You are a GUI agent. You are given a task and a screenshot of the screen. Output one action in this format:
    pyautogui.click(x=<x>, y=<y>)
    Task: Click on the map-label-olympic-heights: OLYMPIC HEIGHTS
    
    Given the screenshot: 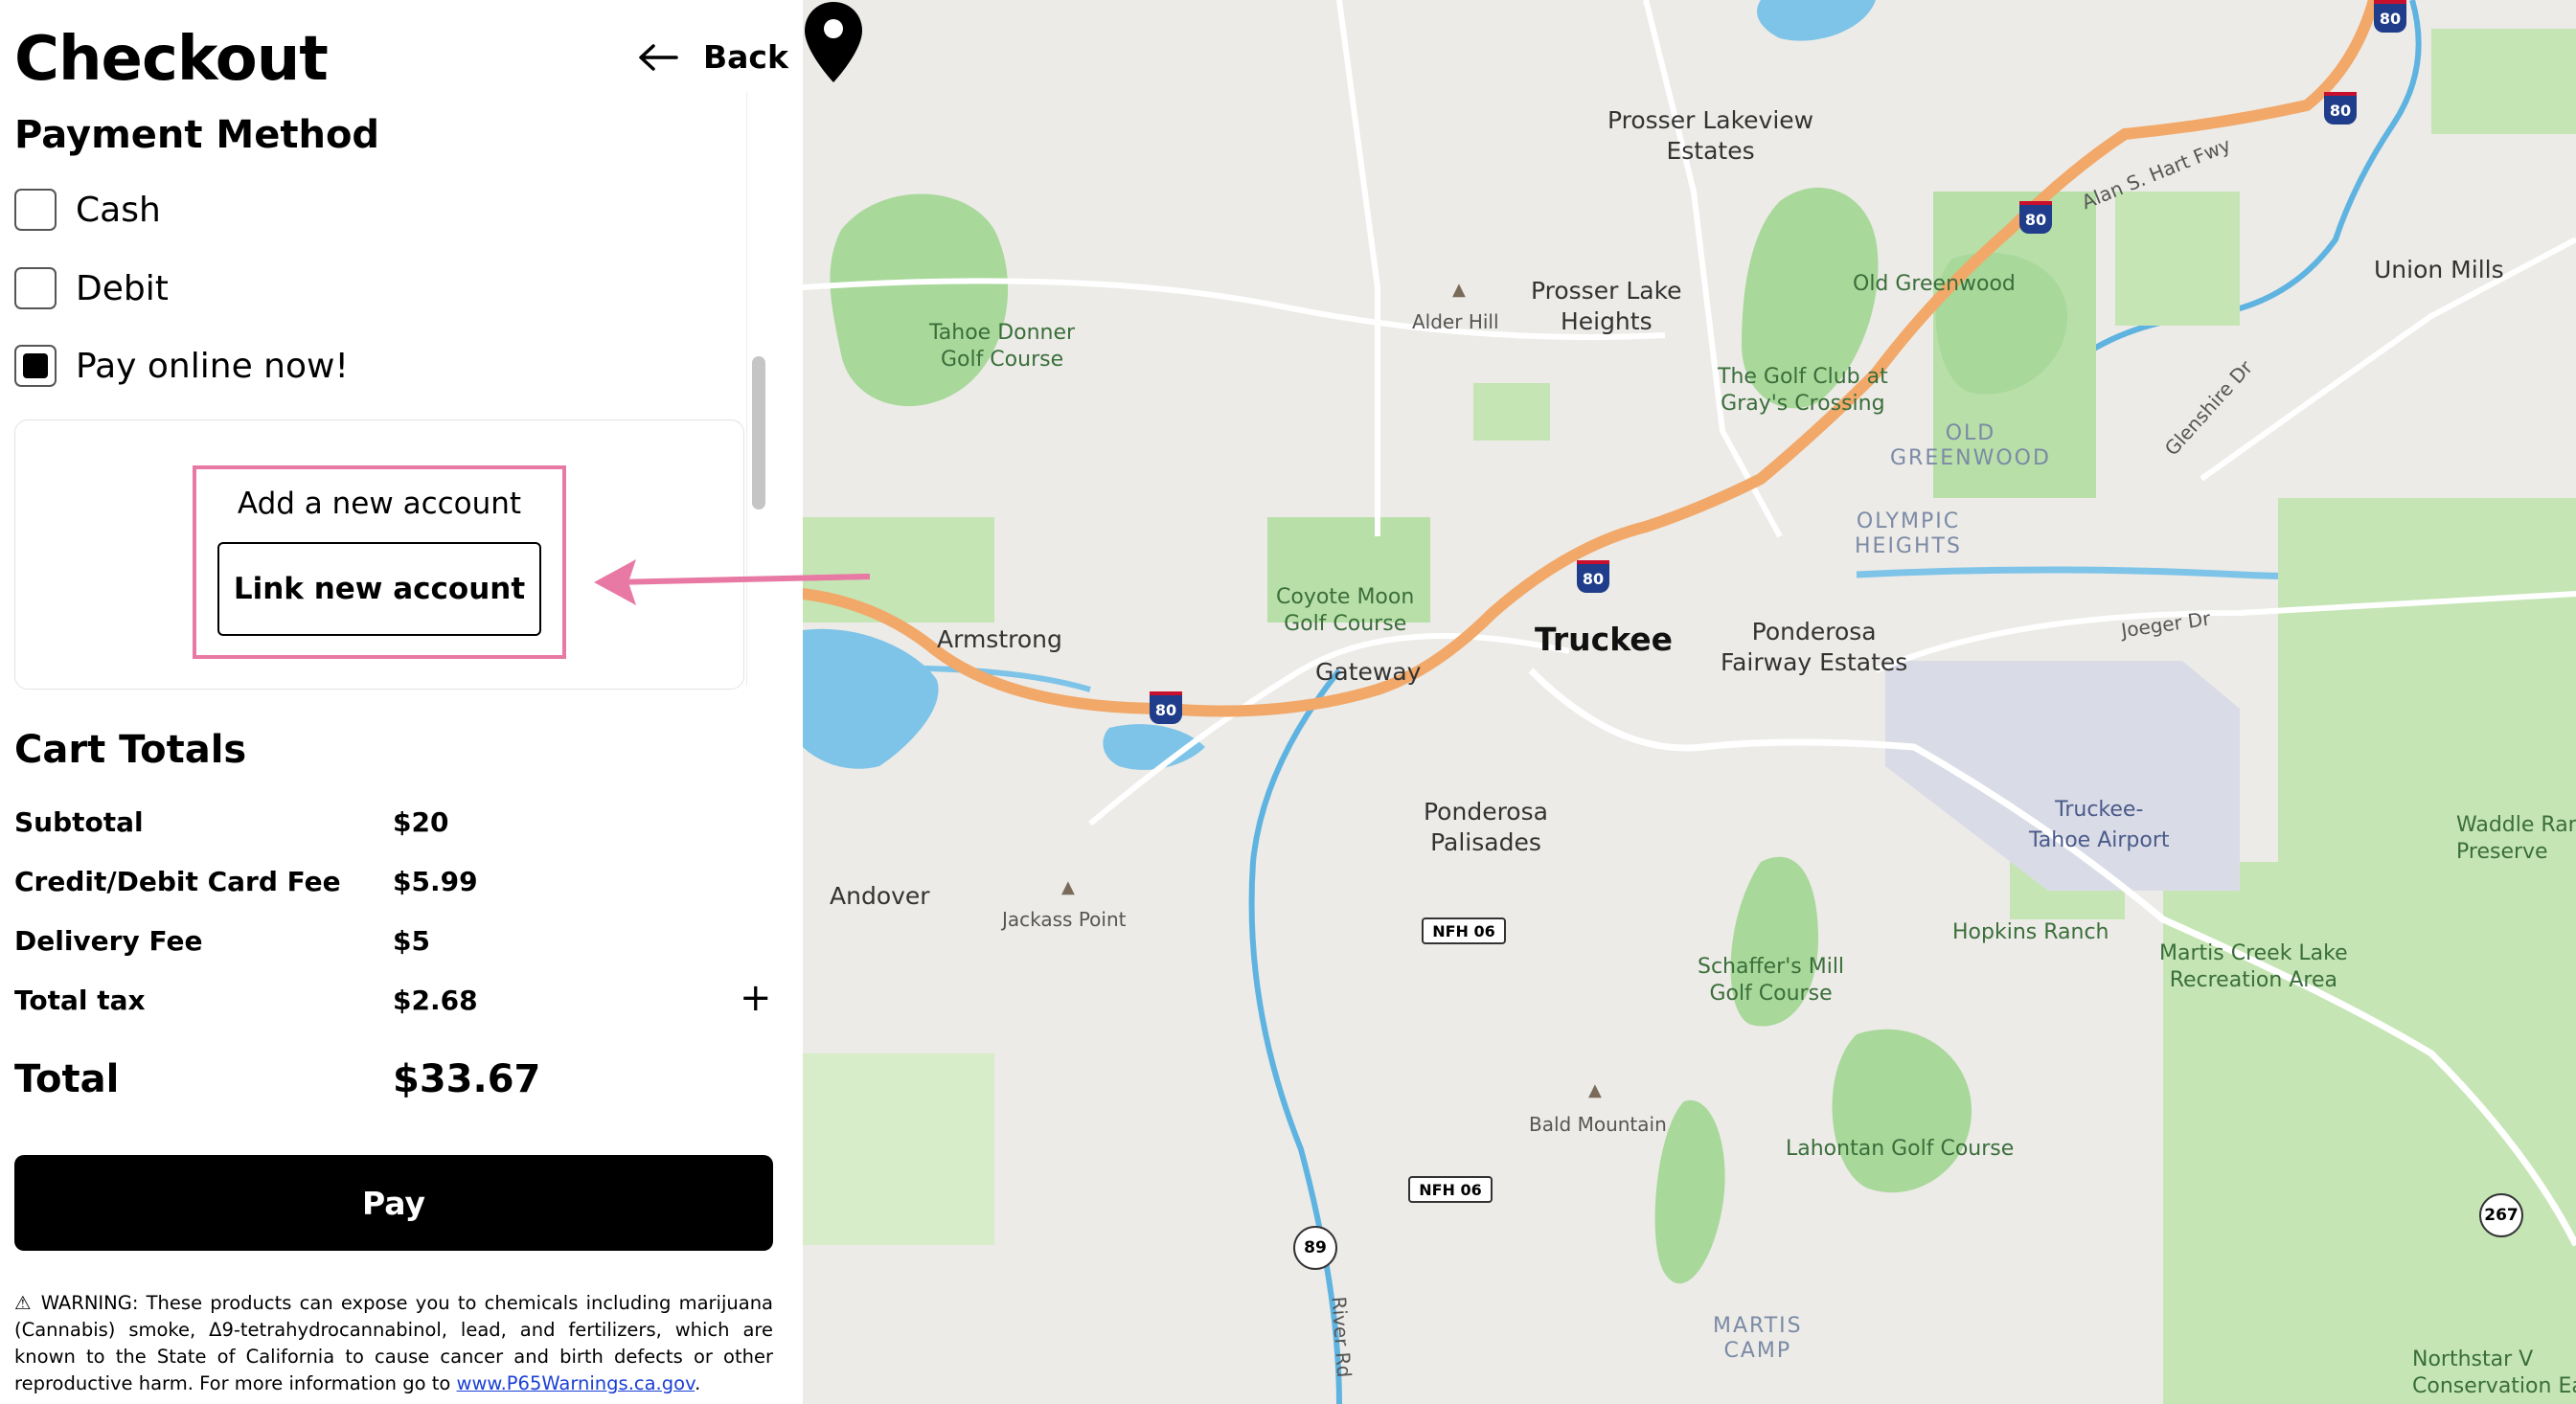 What is the action you would take?
    pyautogui.click(x=1909, y=534)
    